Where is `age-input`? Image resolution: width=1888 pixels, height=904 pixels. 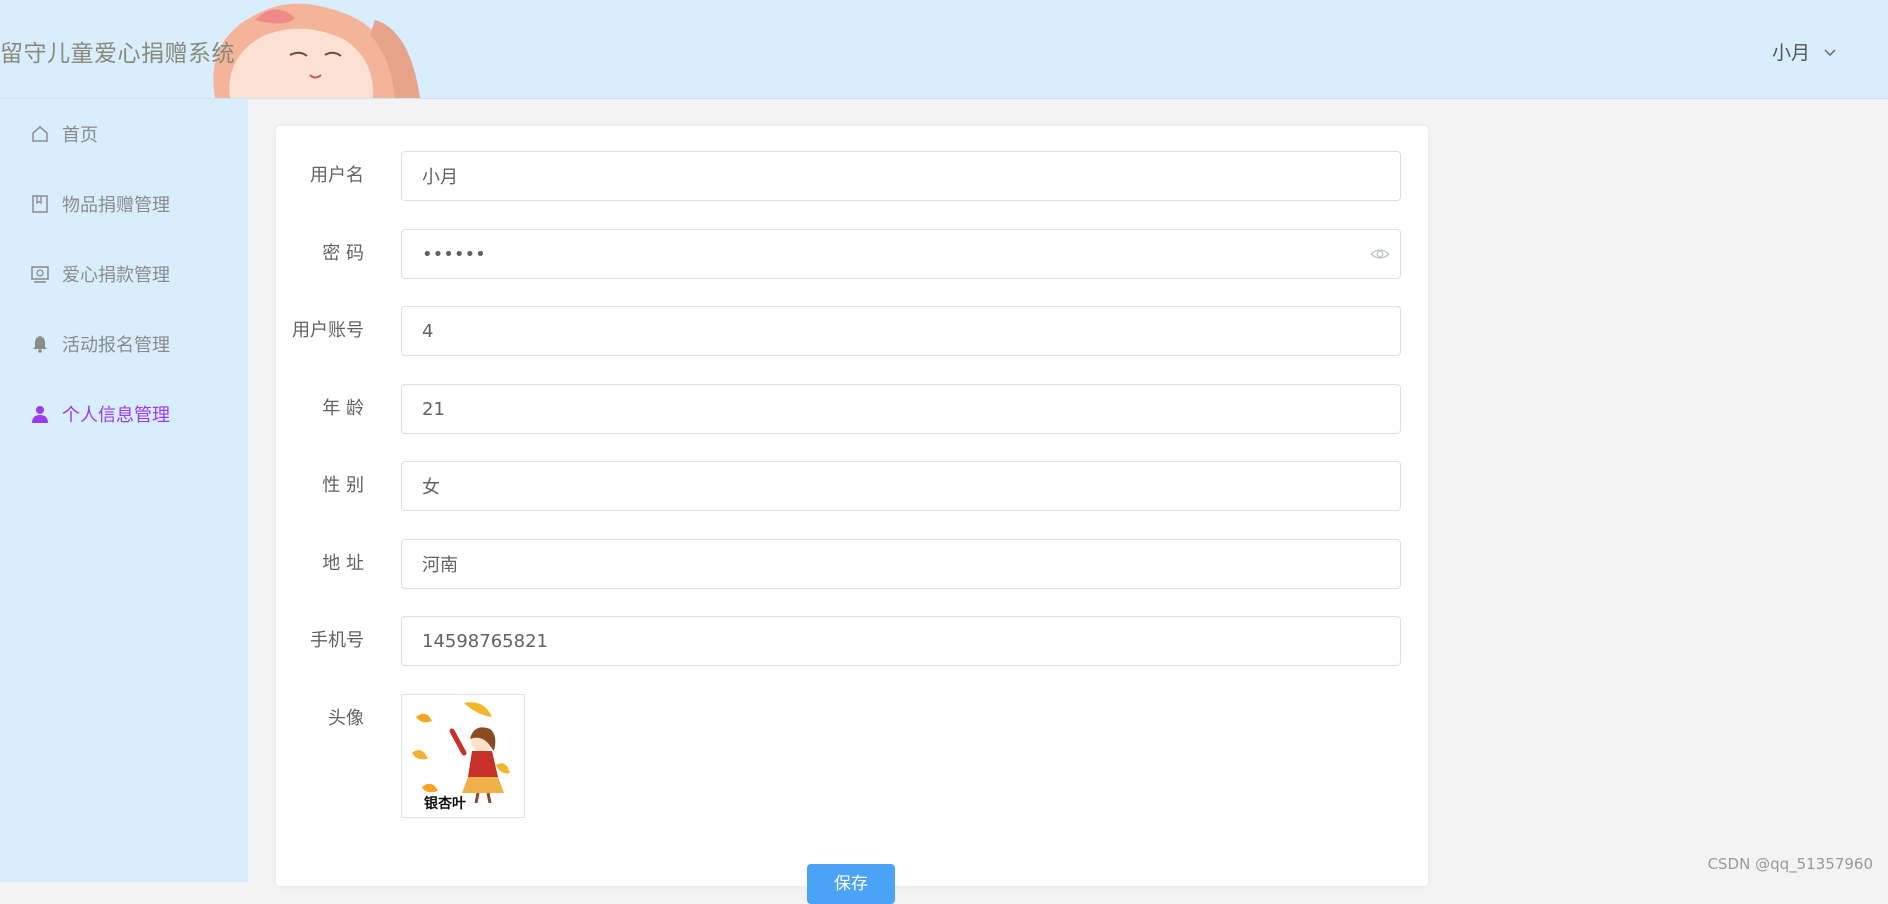
age-input is located at coordinates (901, 409).